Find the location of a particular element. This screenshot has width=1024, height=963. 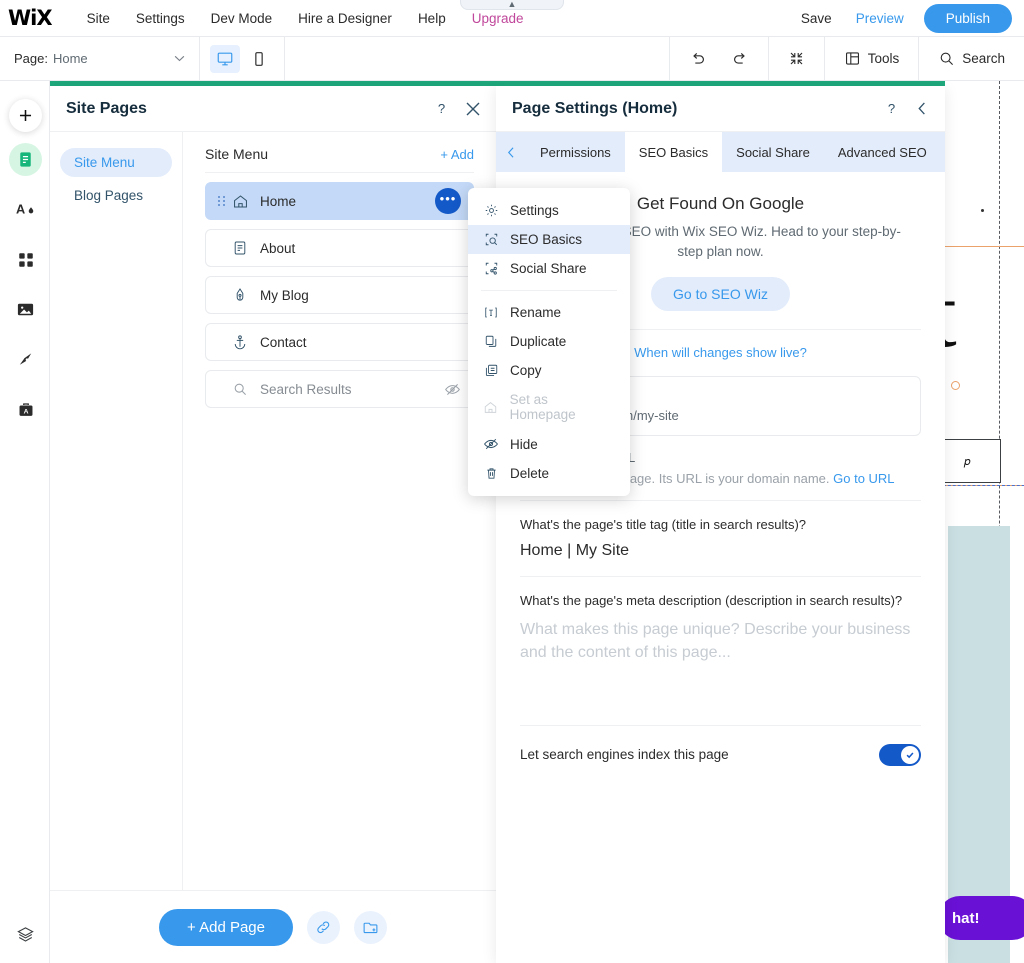

page-context-menu: Settings SEO Basics Social Share Rename is located at coordinates (549, 342).